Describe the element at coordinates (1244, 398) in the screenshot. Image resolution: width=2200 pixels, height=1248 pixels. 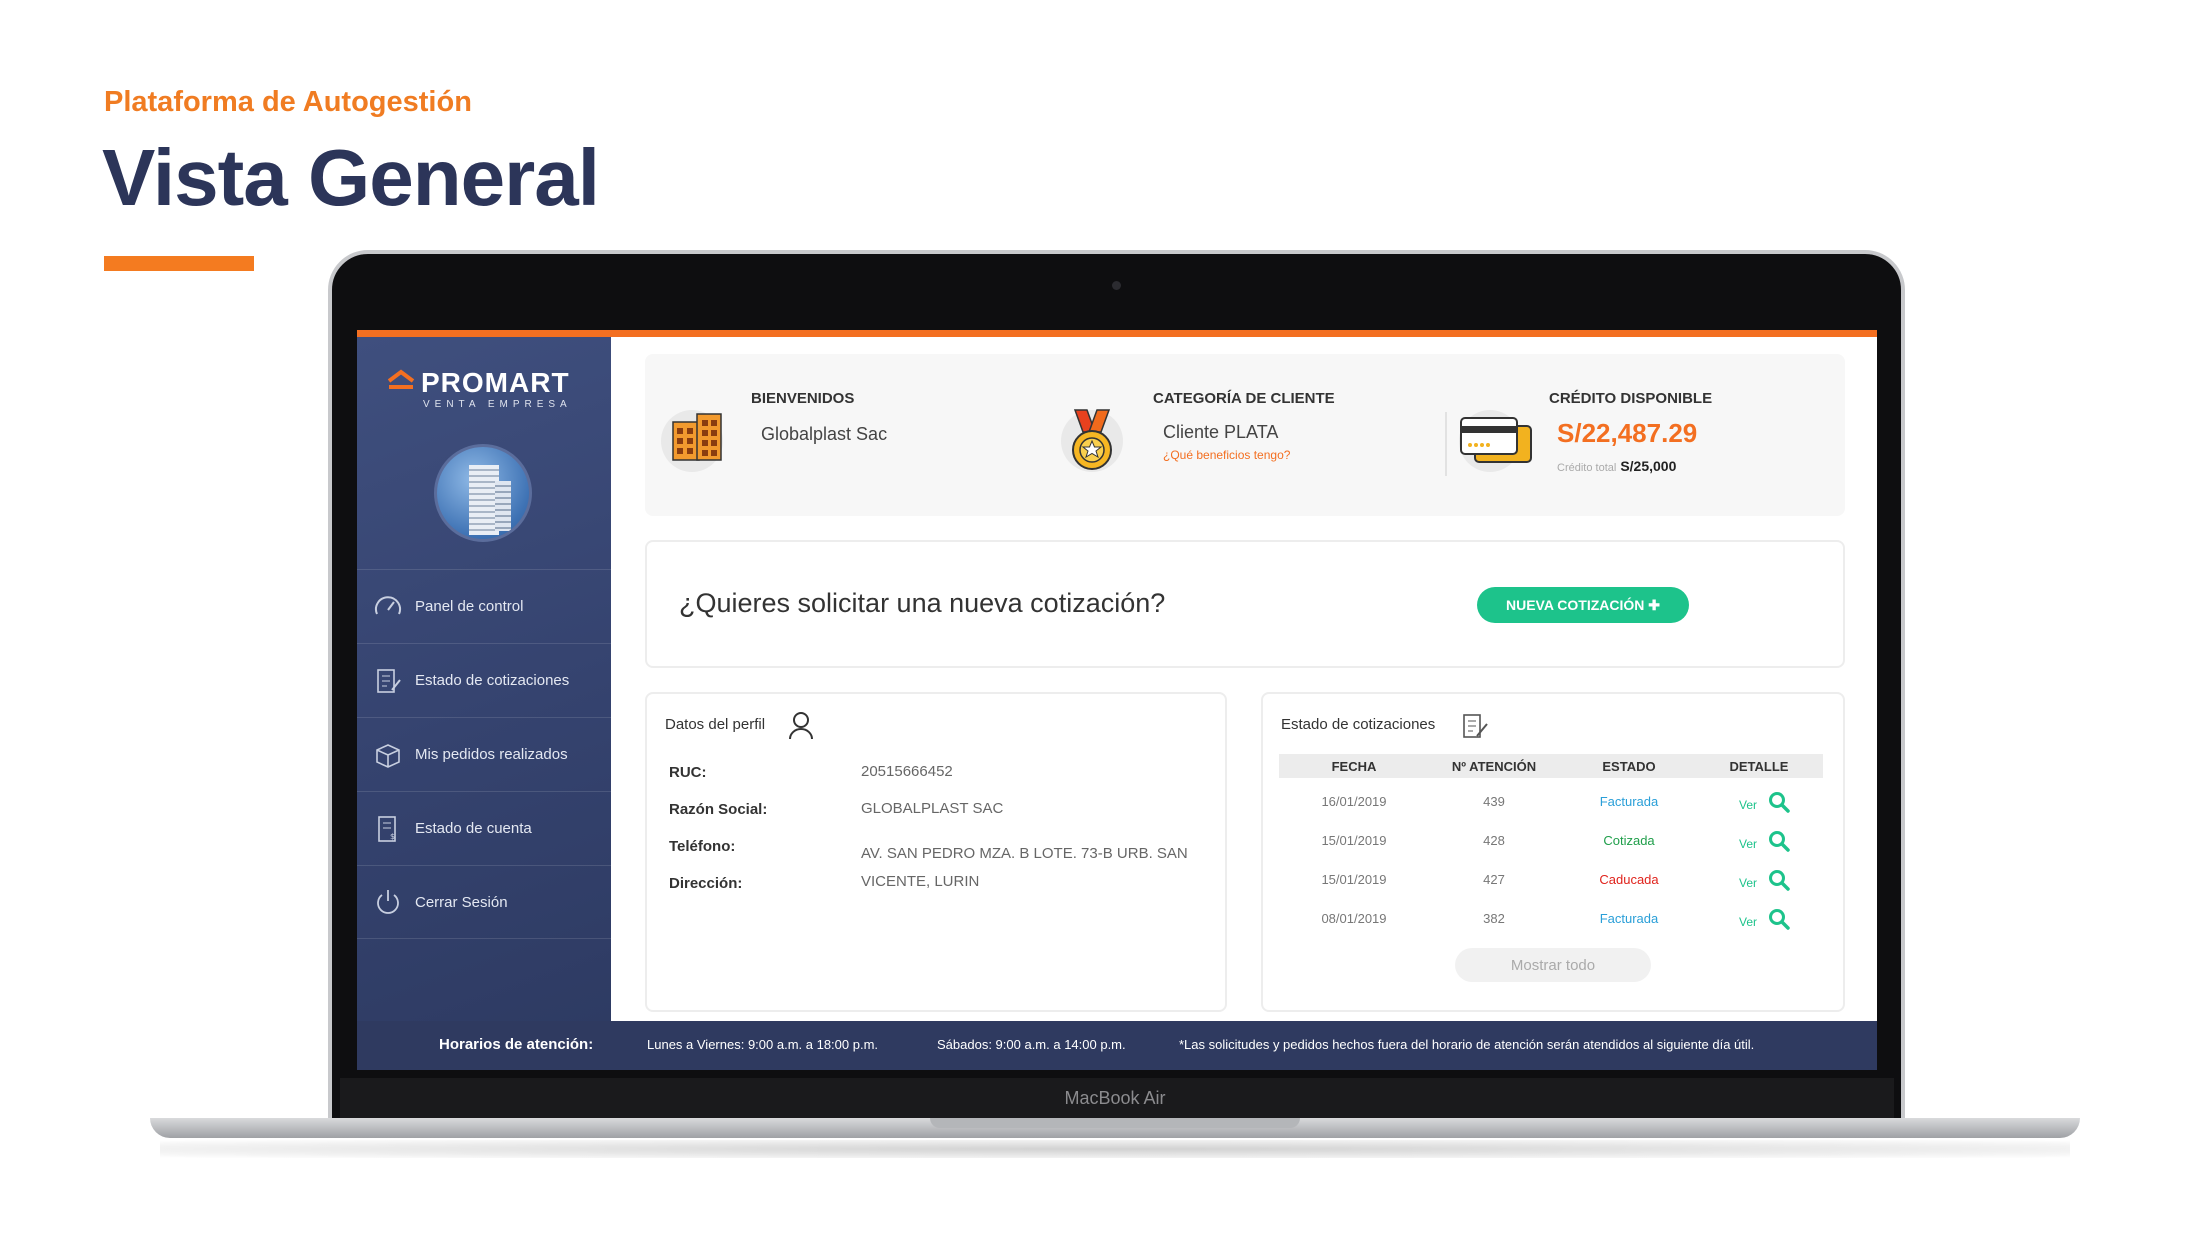
I see `category-title: CATEGORÍA DE CLIENTE` at that location.